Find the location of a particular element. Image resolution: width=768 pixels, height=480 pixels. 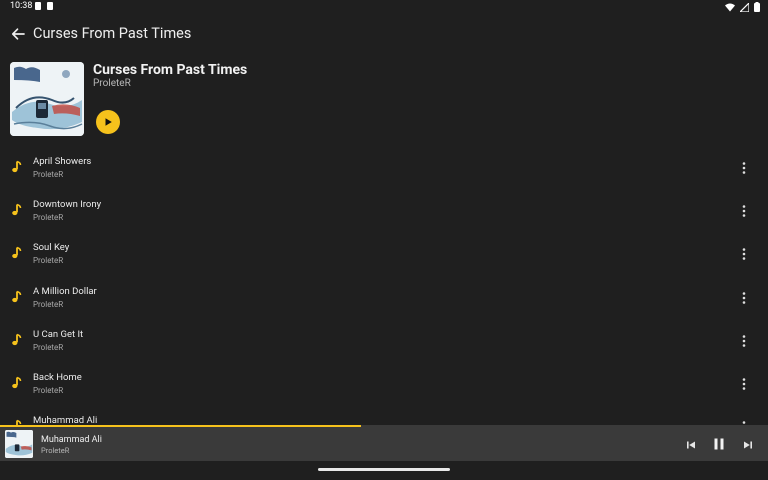

wifi-icon is located at coordinates (730, 7).